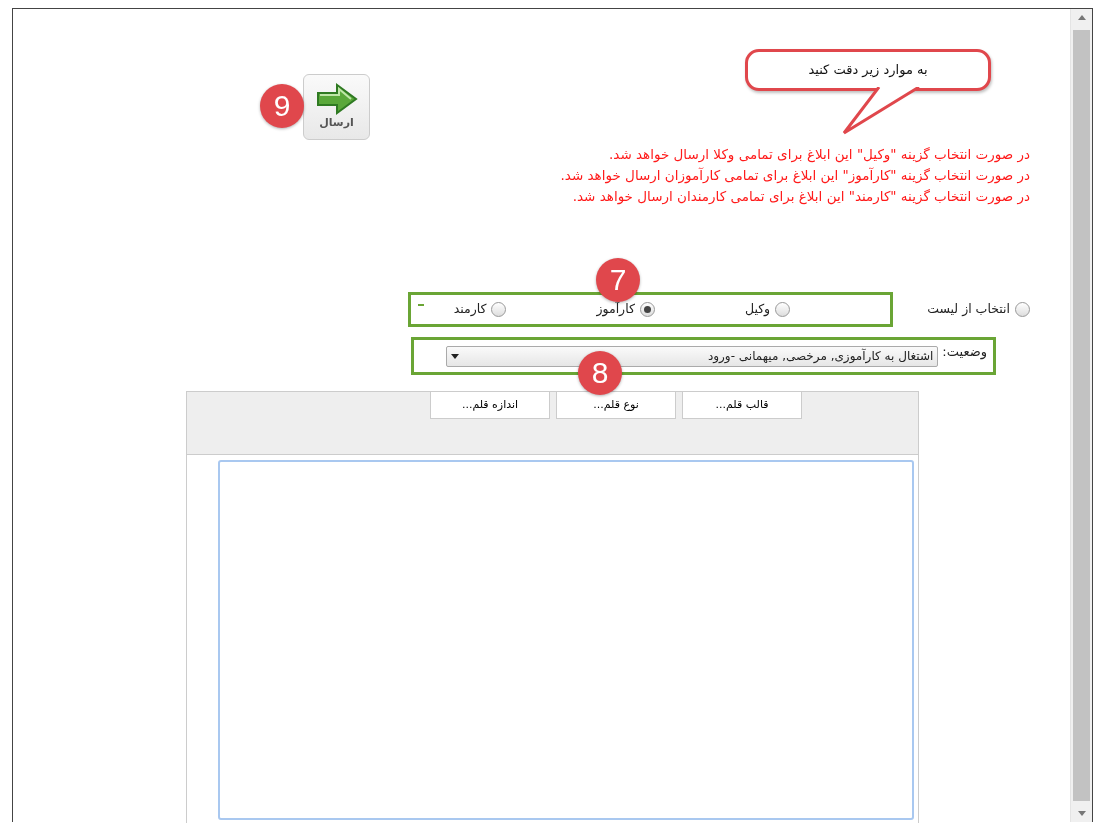  Describe the element at coordinates (795, 176) in the screenshot. I see `warning-text: در صورت انتخاب گزینه "کارآموز" این ابلاغ برای تمامی کارآموزان ارسال خواهد شد.` at that location.